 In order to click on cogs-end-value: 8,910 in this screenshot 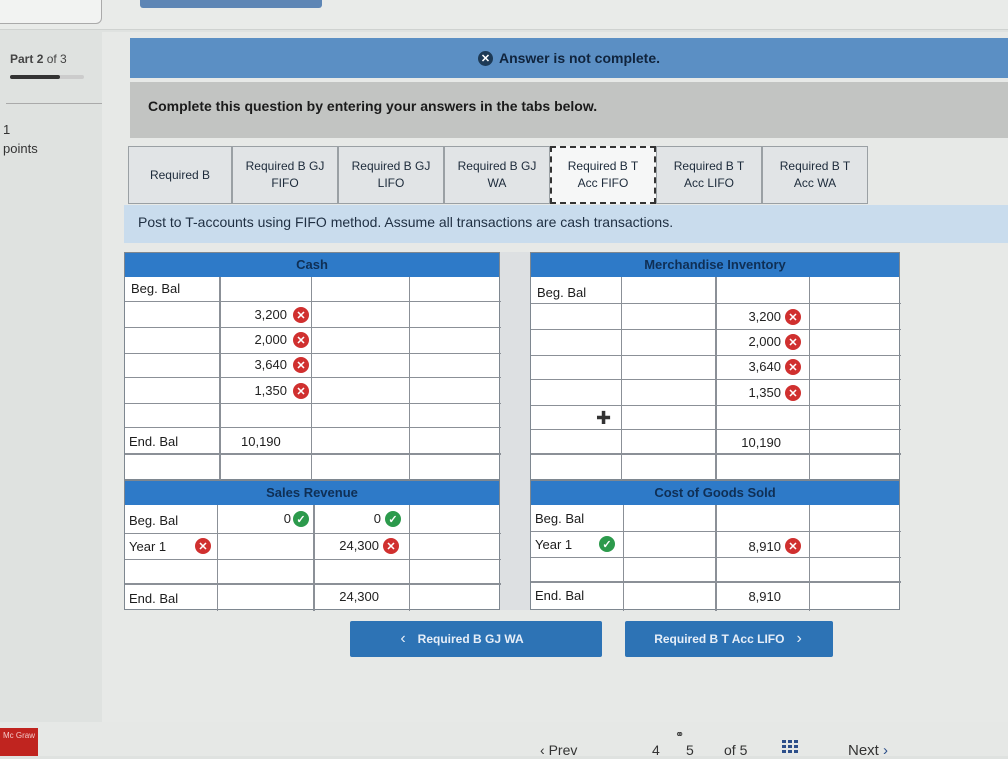, I will do `click(764, 596)`.